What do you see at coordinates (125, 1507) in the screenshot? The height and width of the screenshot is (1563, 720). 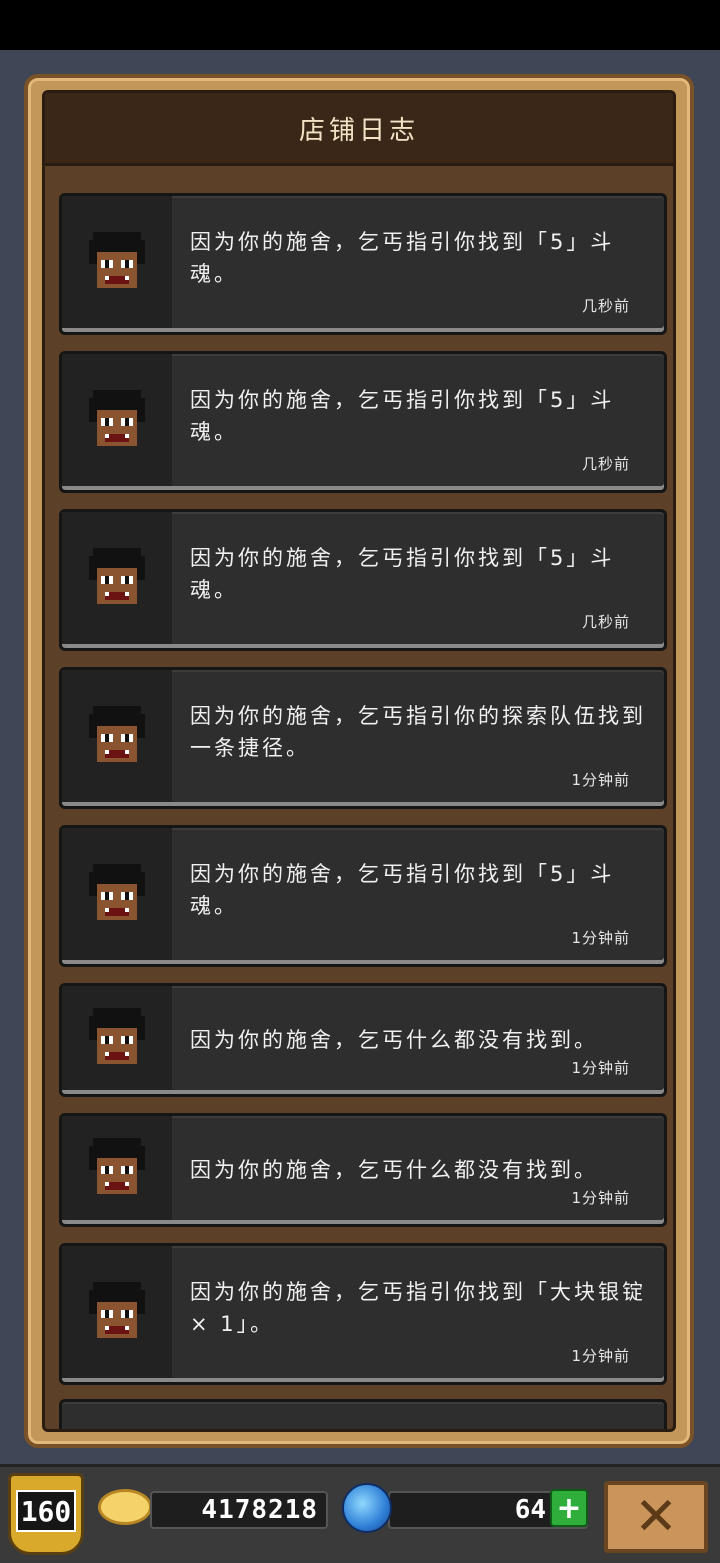 I see `gold-coin-icon` at bounding box center [125, 1507].